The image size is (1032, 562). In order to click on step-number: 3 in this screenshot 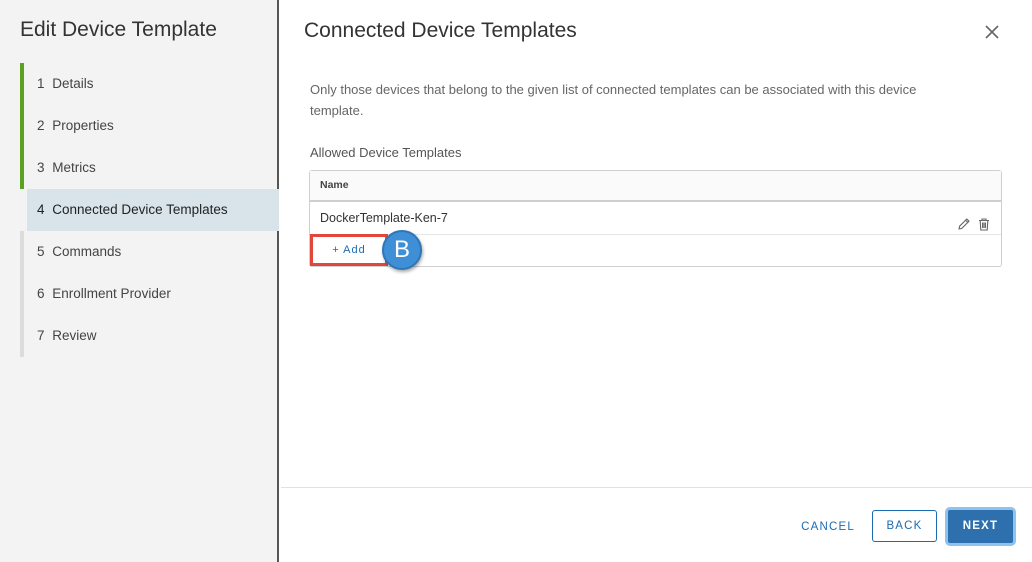, I will do `click(41, 167)`.